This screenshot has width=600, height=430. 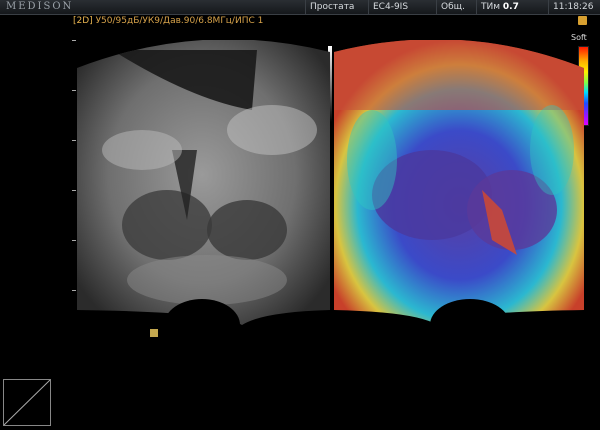 I want to click on elasto-mode-icon, so click(x=582, y=20).